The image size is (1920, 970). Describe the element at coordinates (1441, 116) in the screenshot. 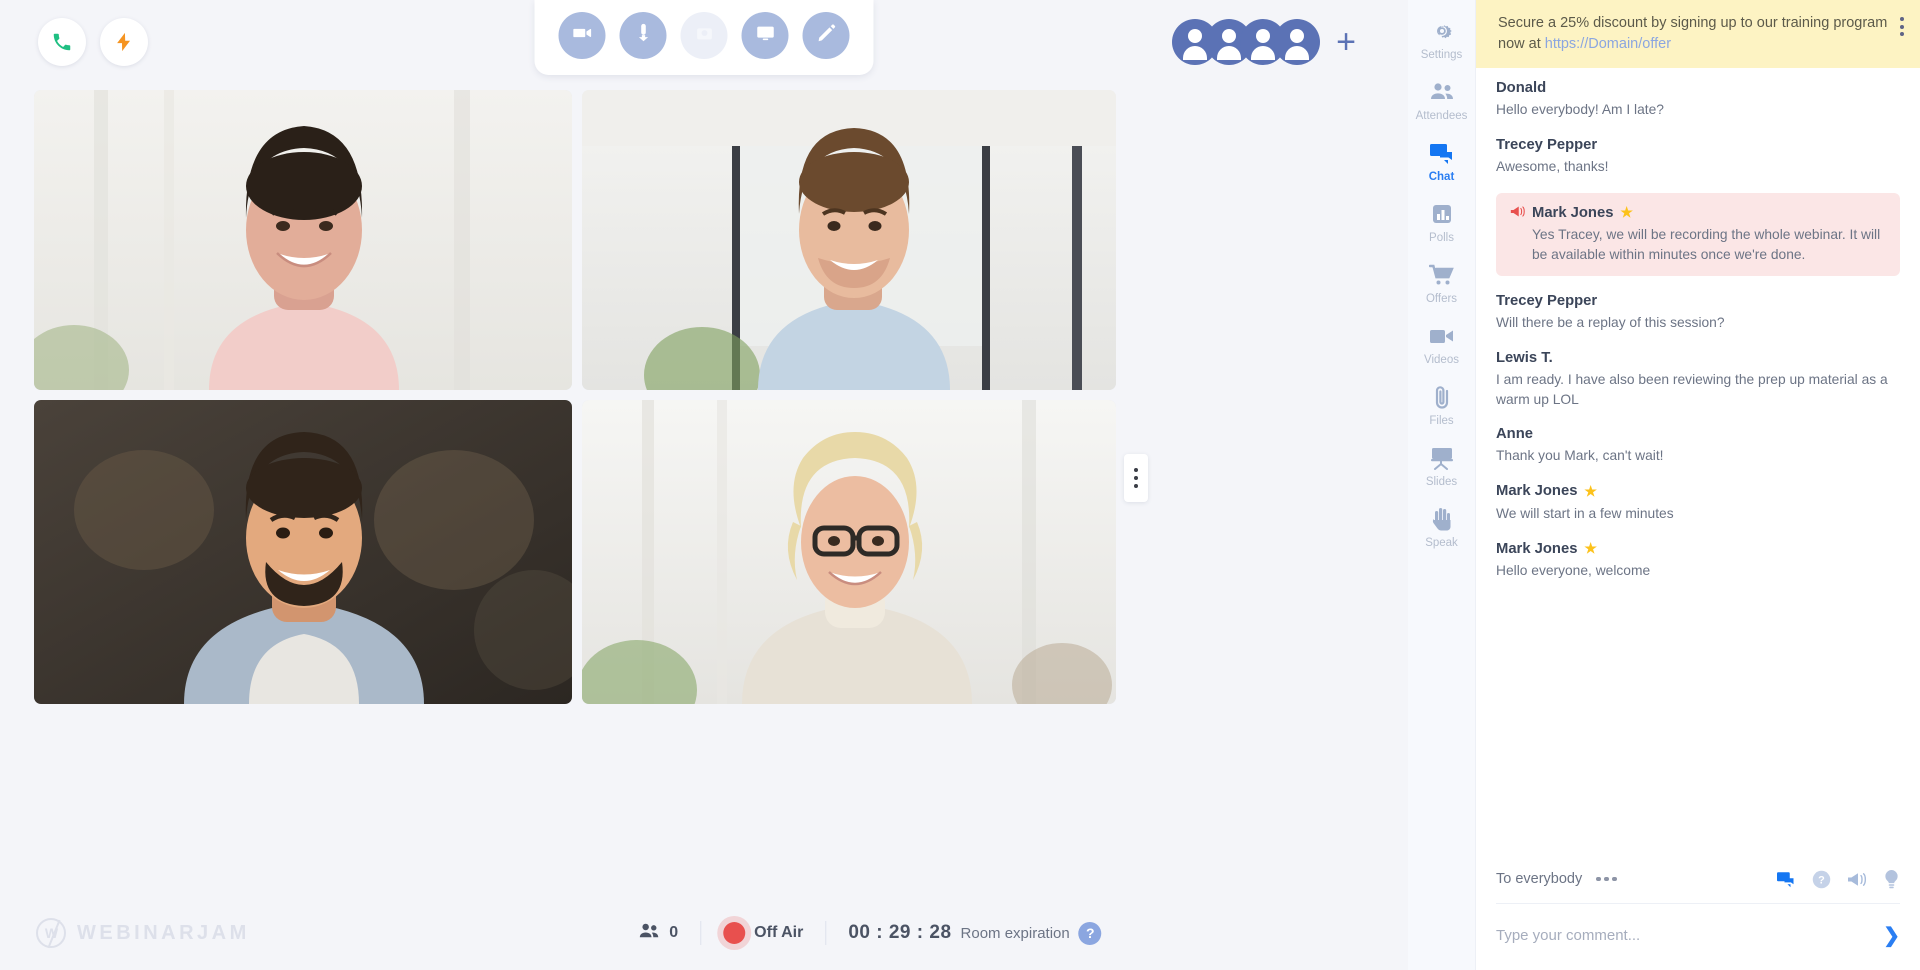

I see `sidebar-item-label: Attendees` at that location.